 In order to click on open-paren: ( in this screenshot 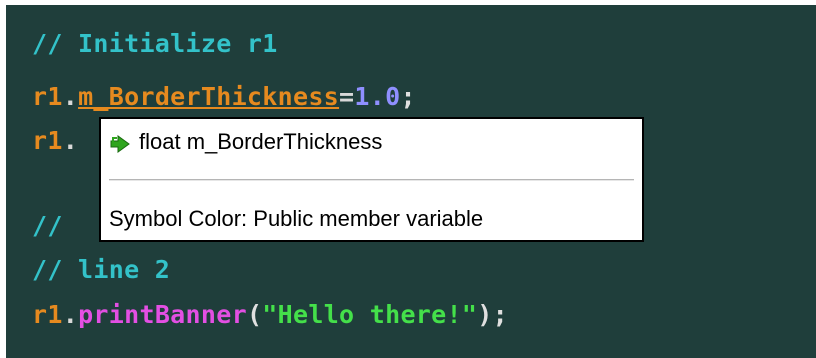, I will do `click(254, 314)`.